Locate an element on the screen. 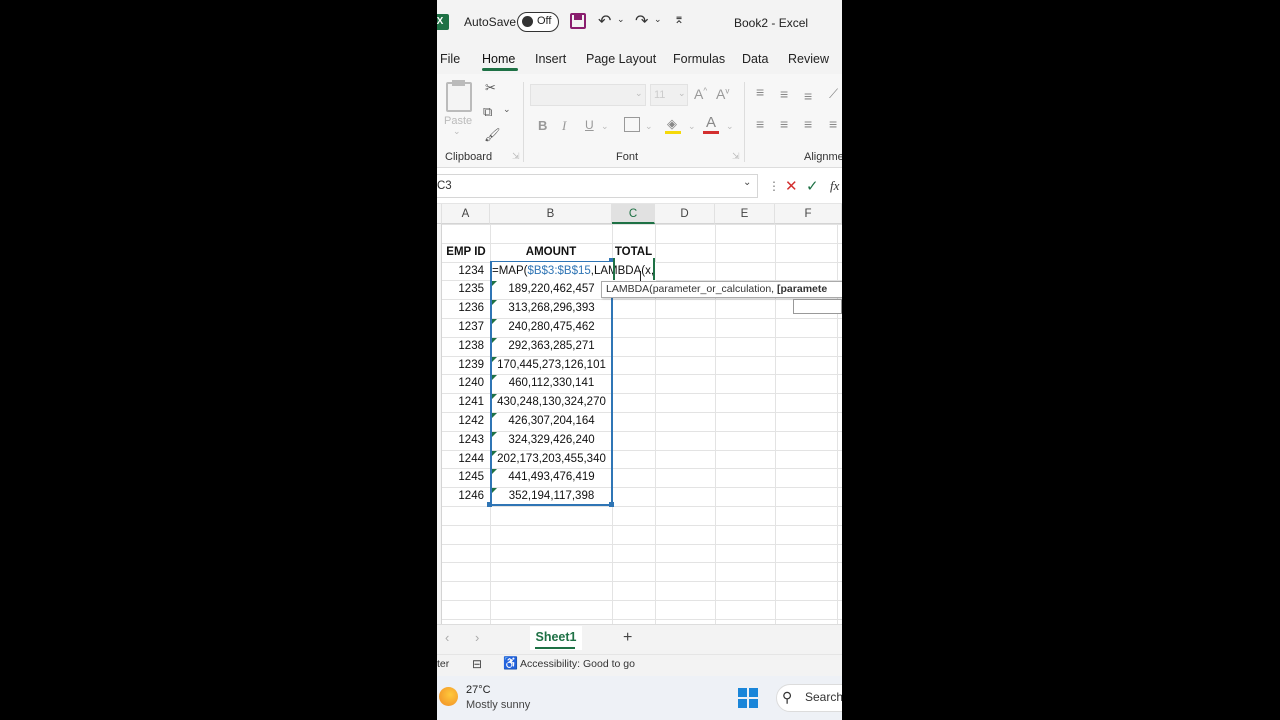  indent-icon: ≡ is located at coordinates (833, 124).